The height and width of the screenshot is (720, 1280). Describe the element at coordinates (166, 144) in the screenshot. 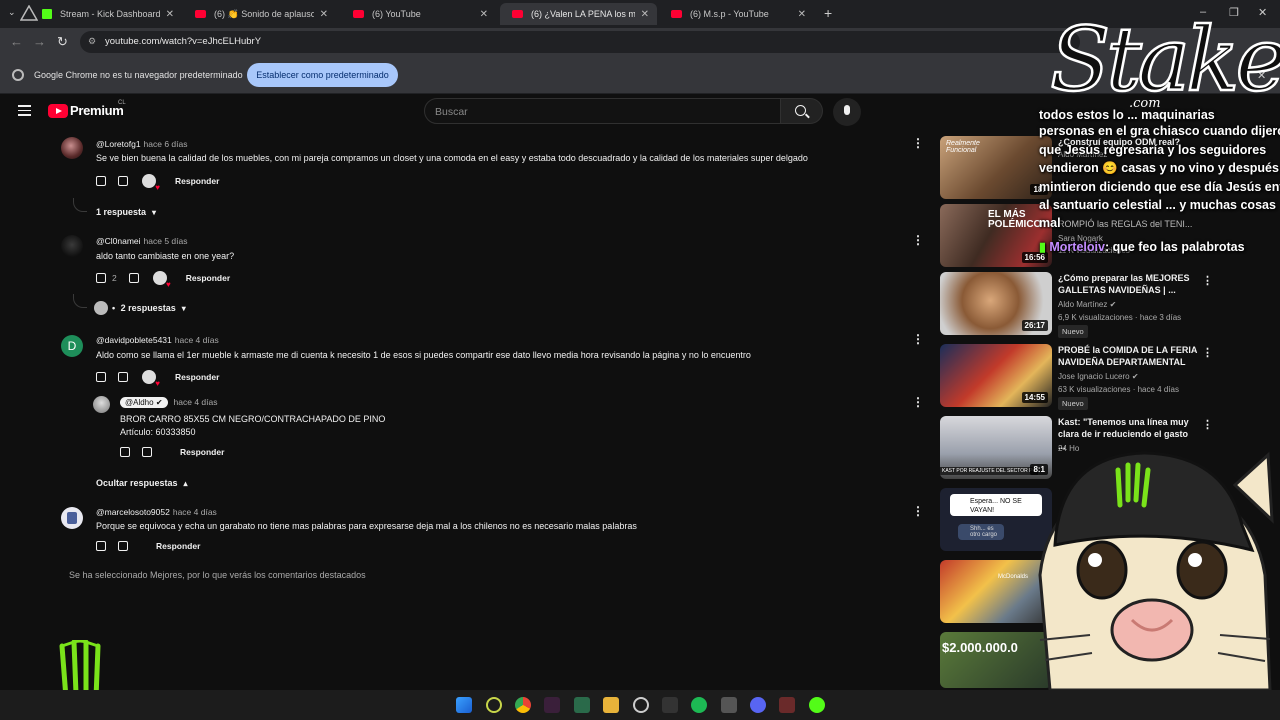

I see `comment-time: hace 6 días` at that location.